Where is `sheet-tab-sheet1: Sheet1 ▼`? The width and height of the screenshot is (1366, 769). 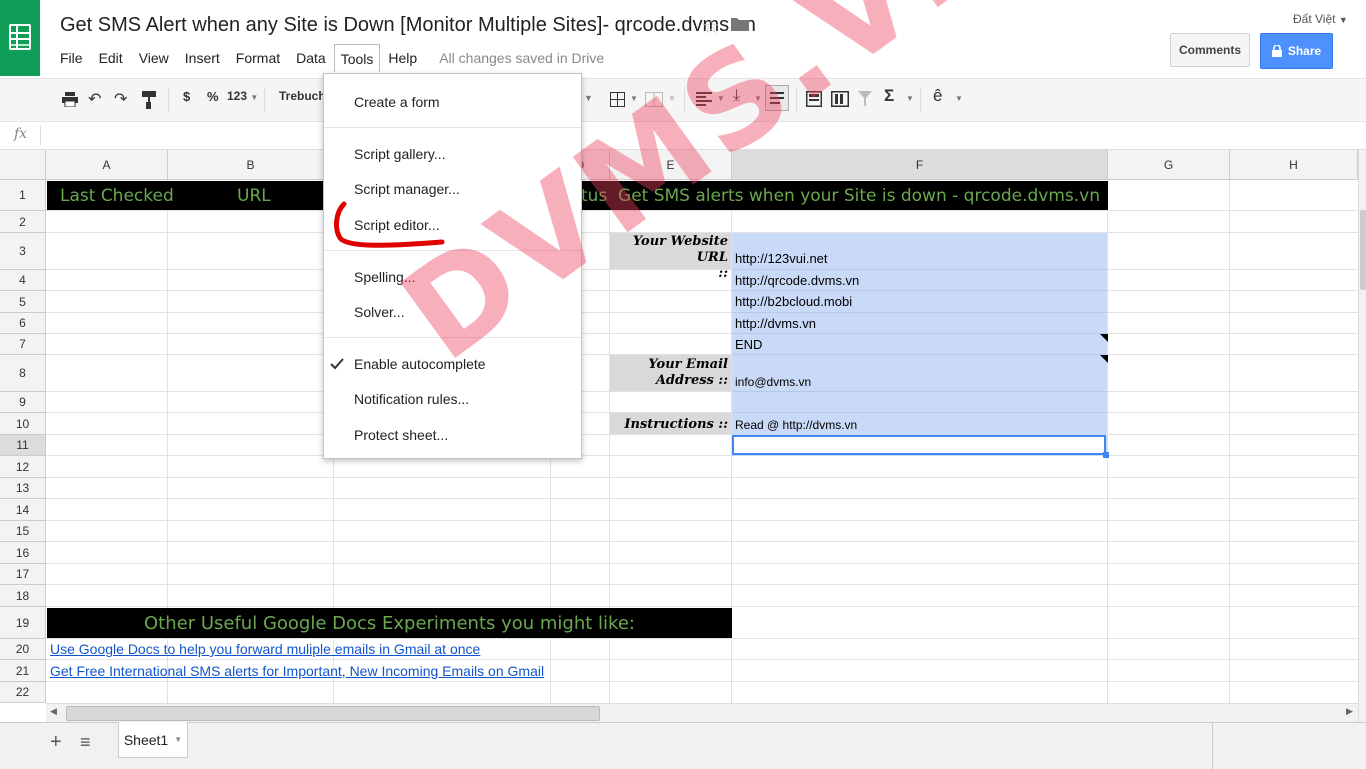
sheet-tab-sheet1: Sheet1 ▼ is located at coordinates (153, 740).